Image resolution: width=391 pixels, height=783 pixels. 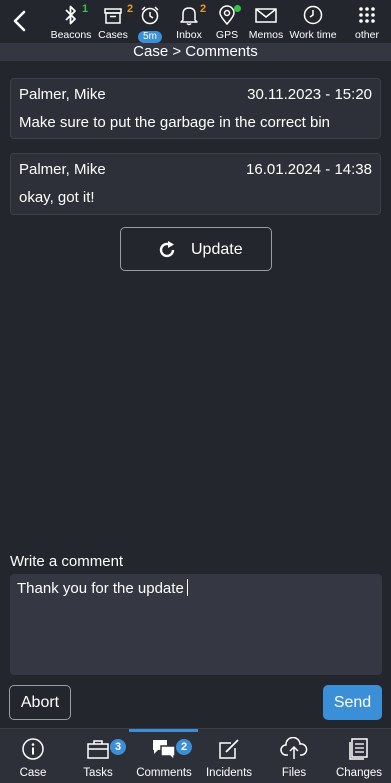 I want to click on comment-text: okay, got it!, so click(x=57, y=197).